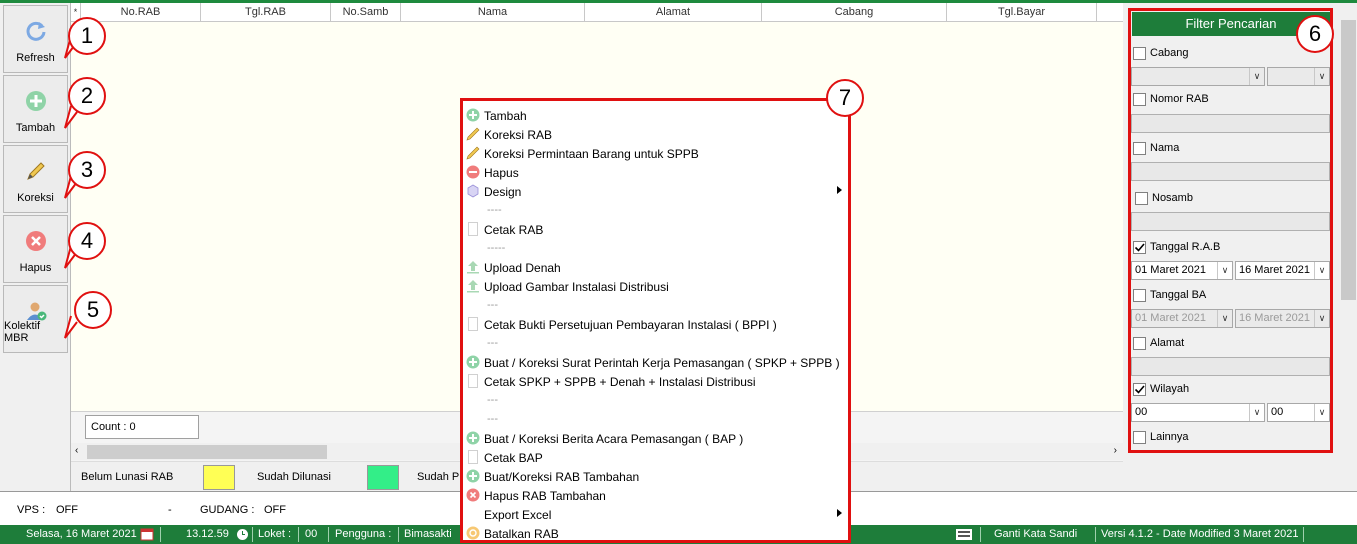 The image size is (1357, 544). What do you see at coordinates (87, 96) in the screenshot?
I see `callout-2: 2` at bounding box center [87, 96].